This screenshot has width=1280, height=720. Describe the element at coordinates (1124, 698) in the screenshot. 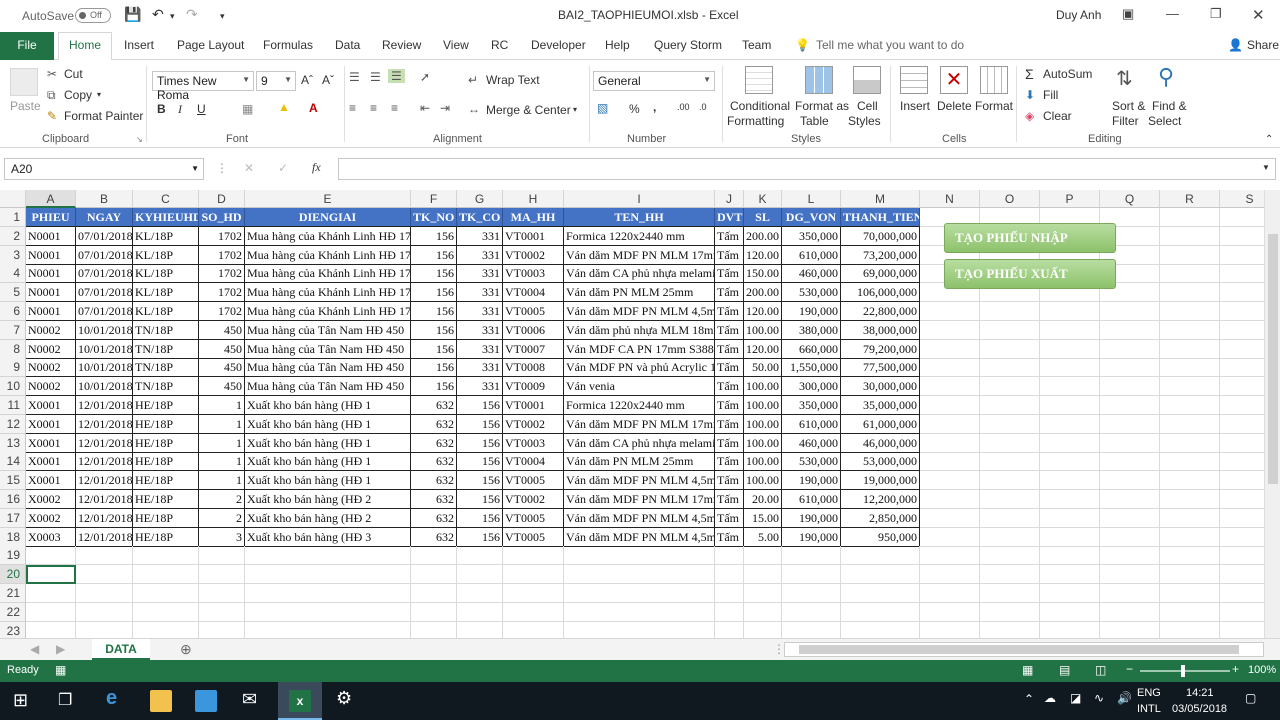

I see `volume-icon: 🔊` at that location.